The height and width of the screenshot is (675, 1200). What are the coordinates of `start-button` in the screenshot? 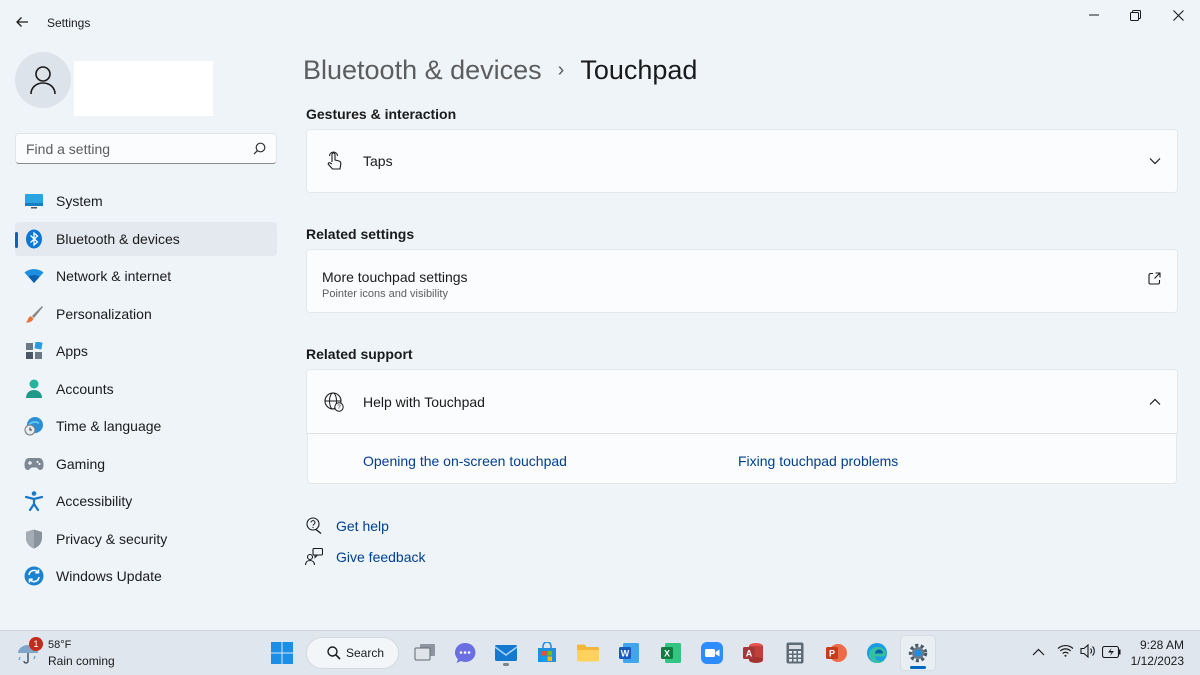 It's located at (282, 653).